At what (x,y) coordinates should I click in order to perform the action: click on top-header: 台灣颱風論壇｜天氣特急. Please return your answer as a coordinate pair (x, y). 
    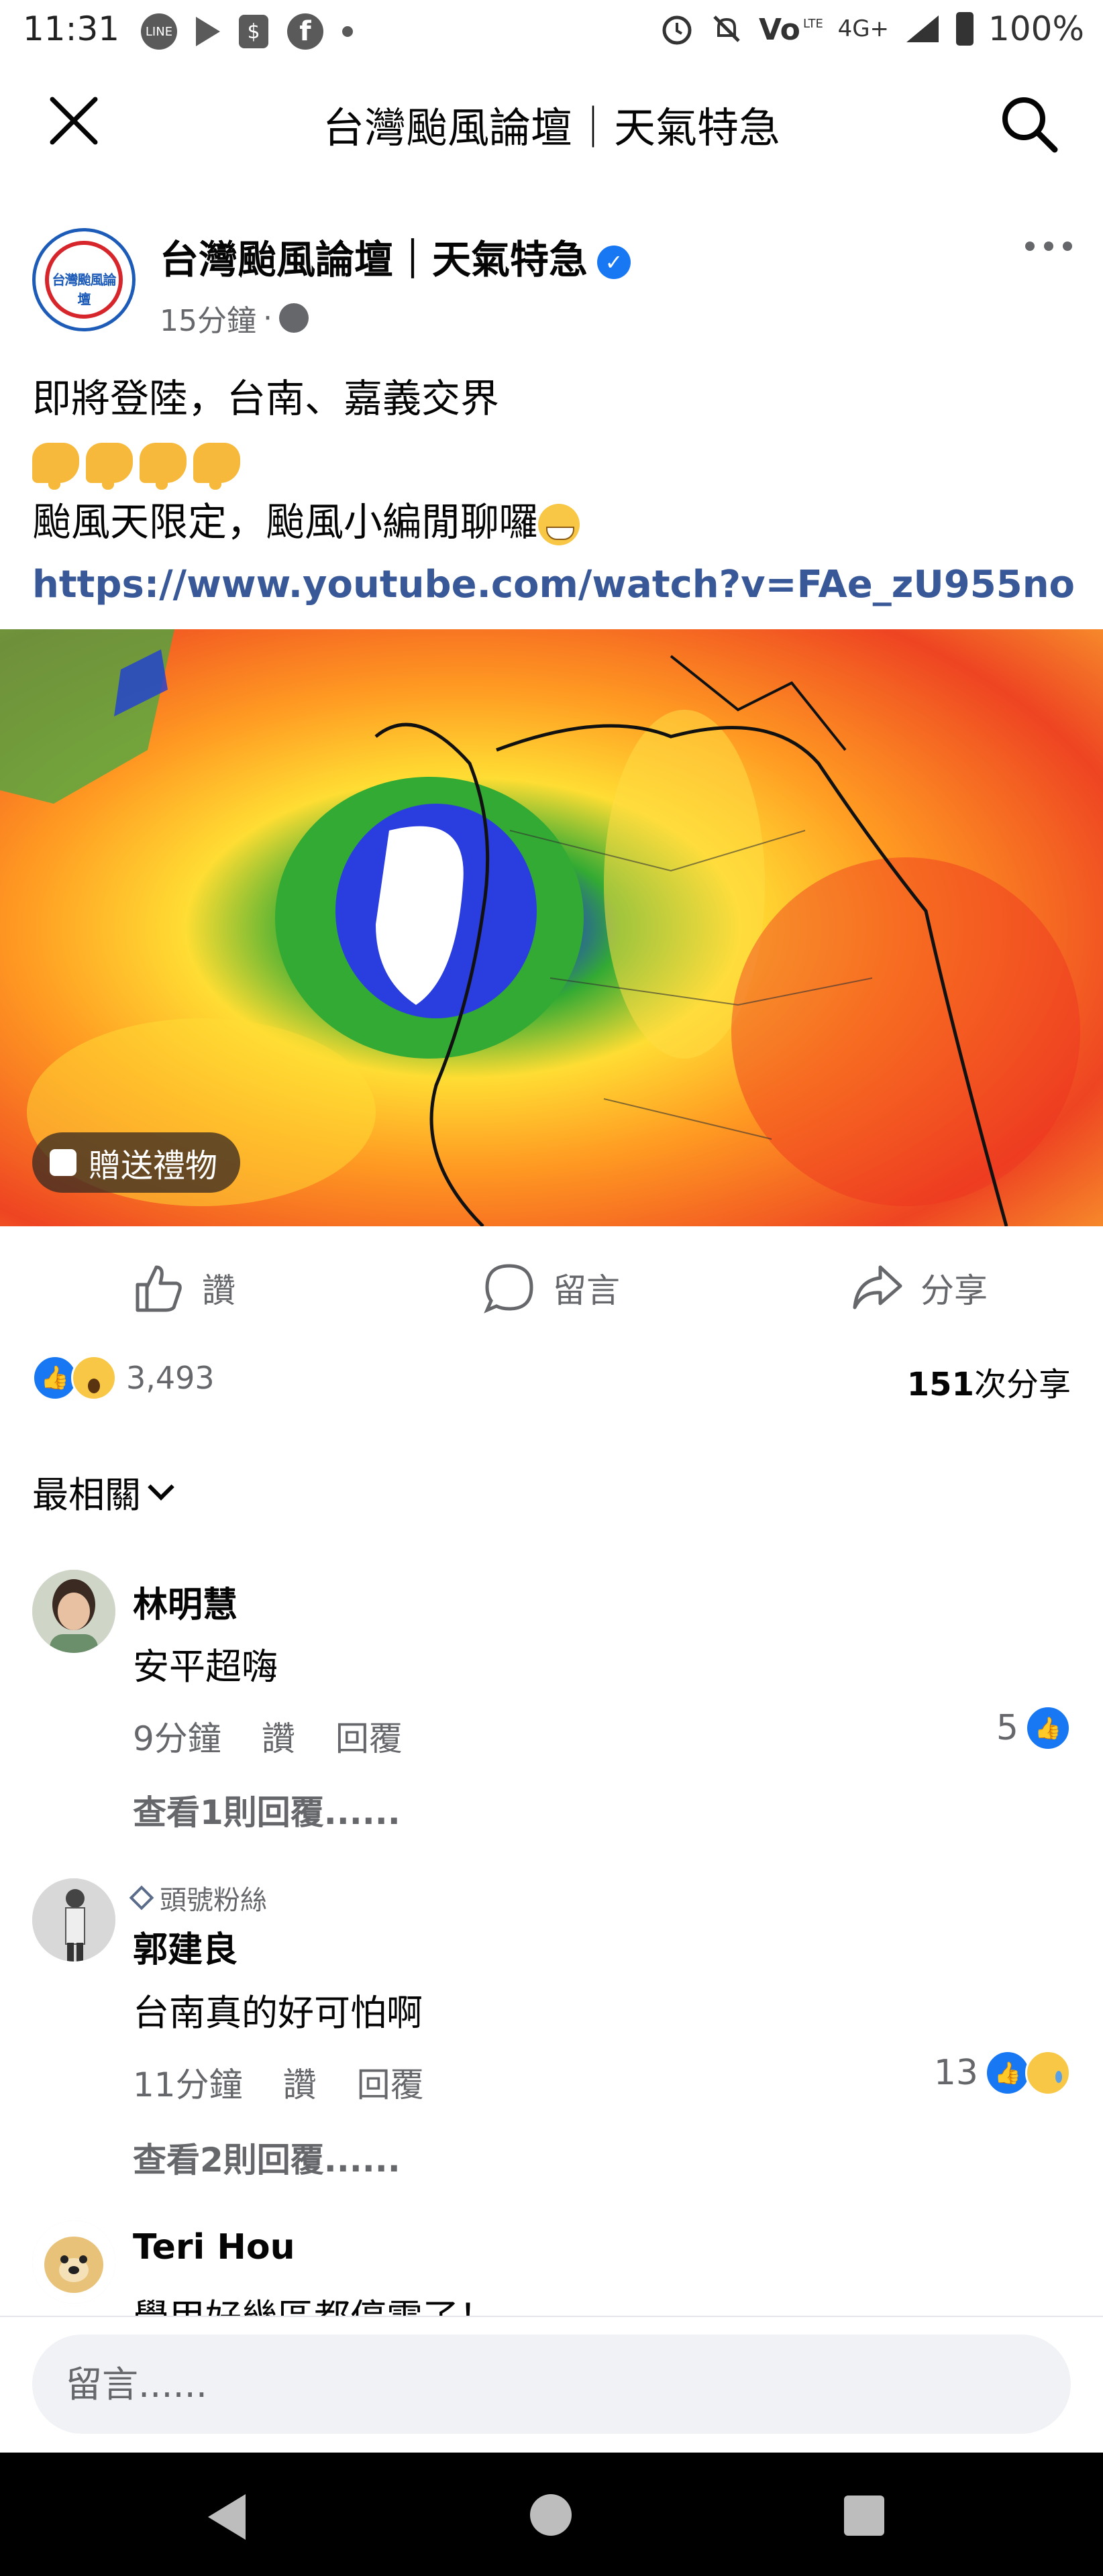
    Looking at the image, I should click on (551, 124).